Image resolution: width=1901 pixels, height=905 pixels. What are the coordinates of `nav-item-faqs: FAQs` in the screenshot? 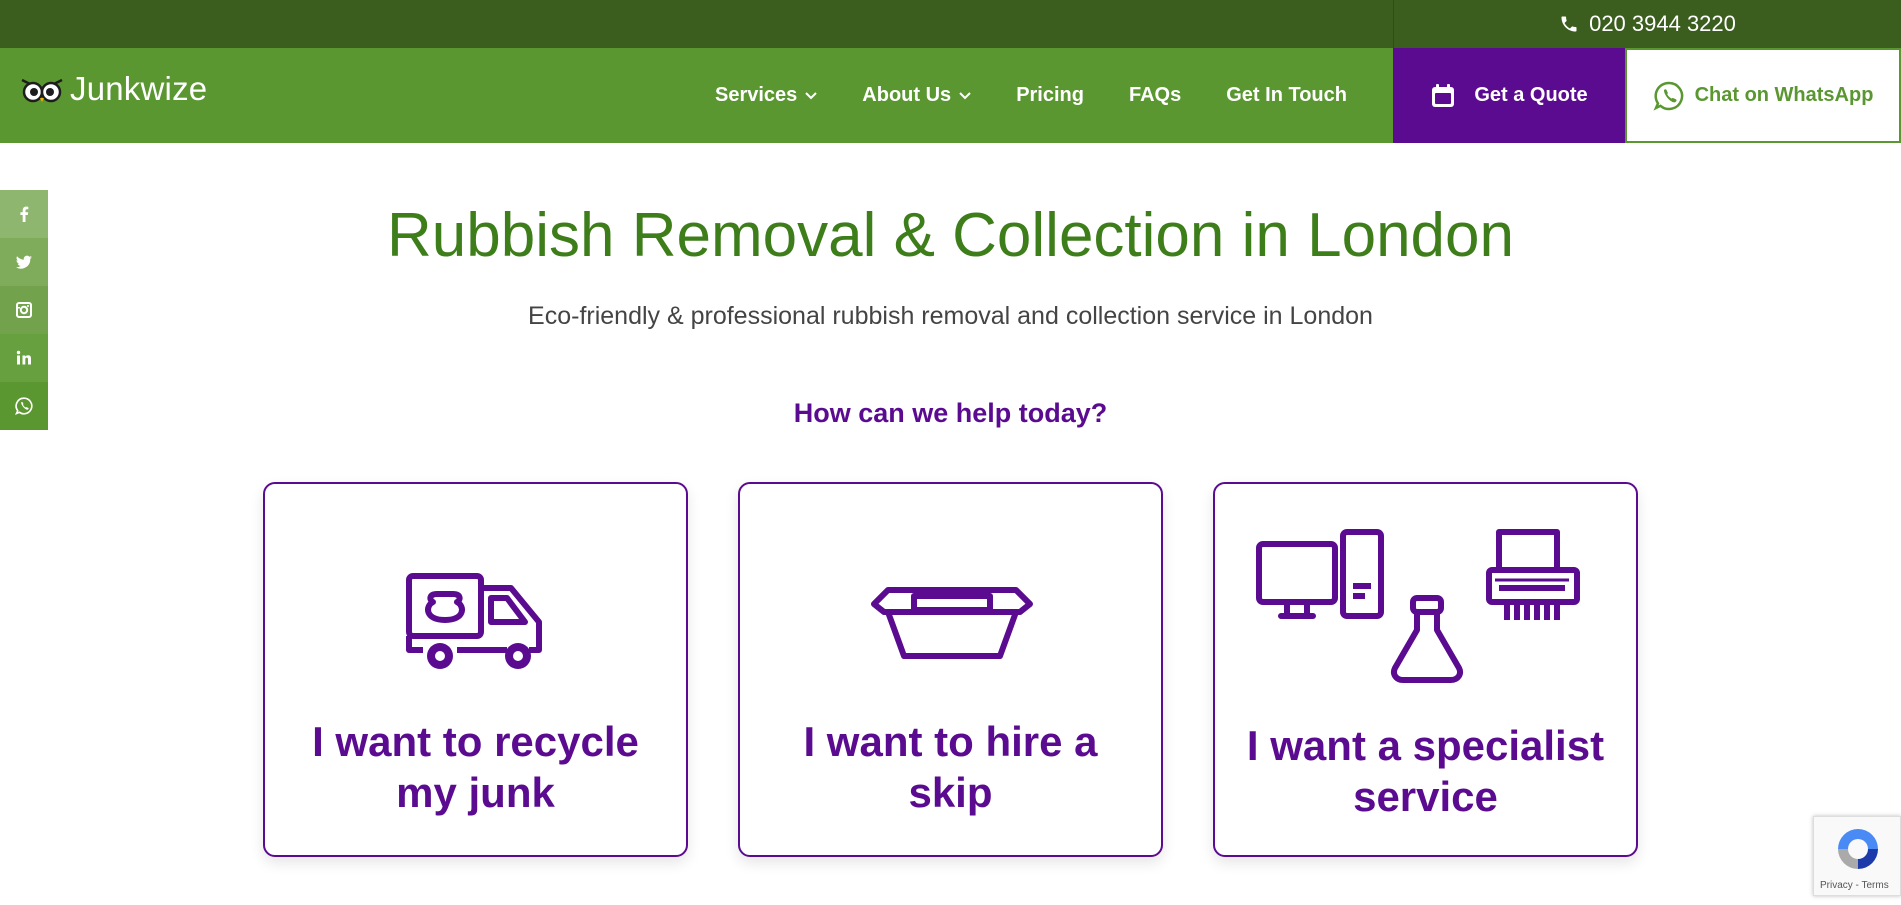 It's located at (1155, 95).